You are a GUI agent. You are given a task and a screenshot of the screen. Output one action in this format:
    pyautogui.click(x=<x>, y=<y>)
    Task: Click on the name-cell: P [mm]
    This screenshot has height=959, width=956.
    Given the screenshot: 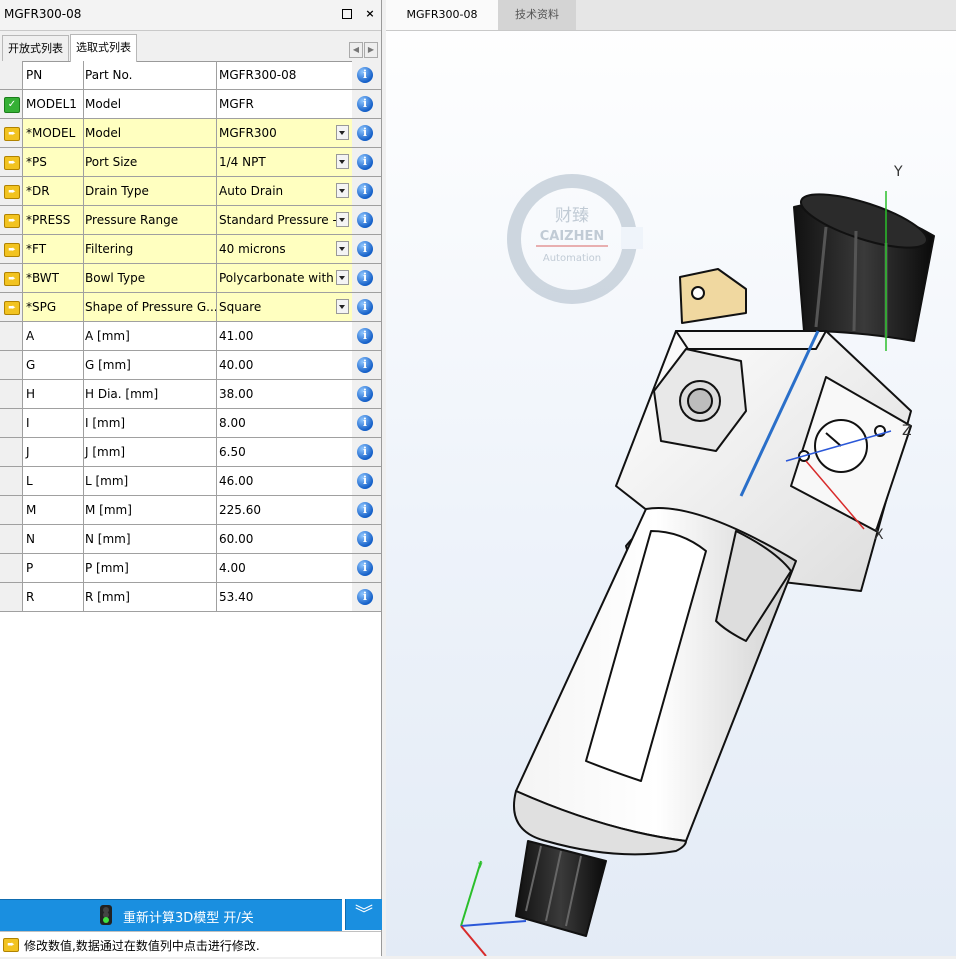 What is the action you would take?
    pyautogui.click(x=149, y=568)
    